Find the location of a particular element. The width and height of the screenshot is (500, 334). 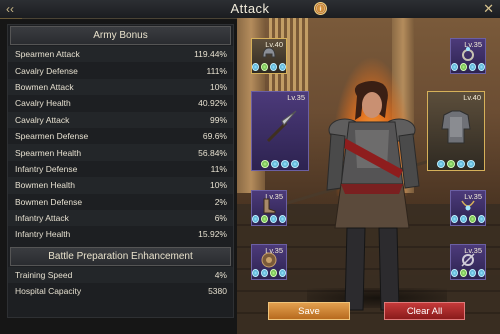

close-button: ✕ is located at coordinates (488, 9).